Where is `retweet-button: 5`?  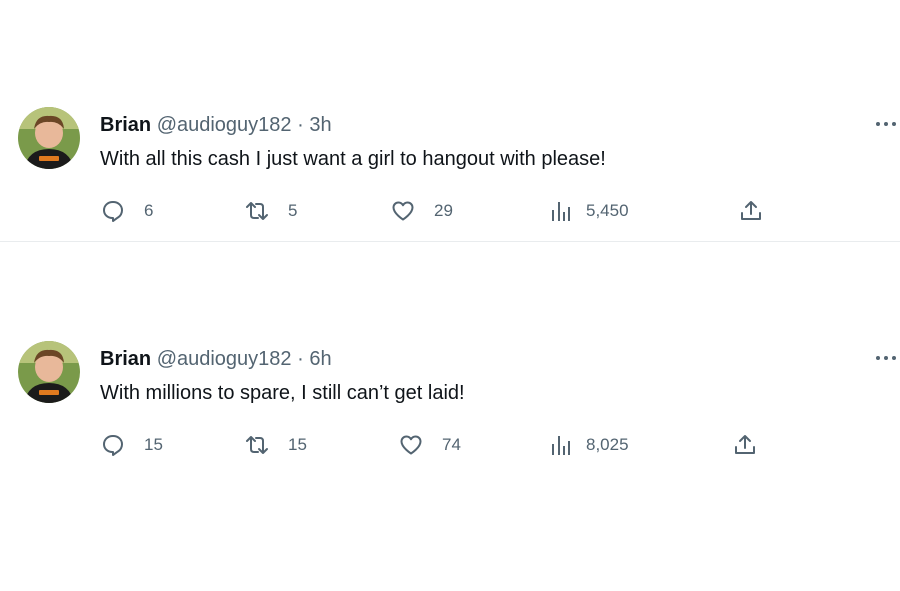
retweet-button: 5 is located at coordinates (270, 211).